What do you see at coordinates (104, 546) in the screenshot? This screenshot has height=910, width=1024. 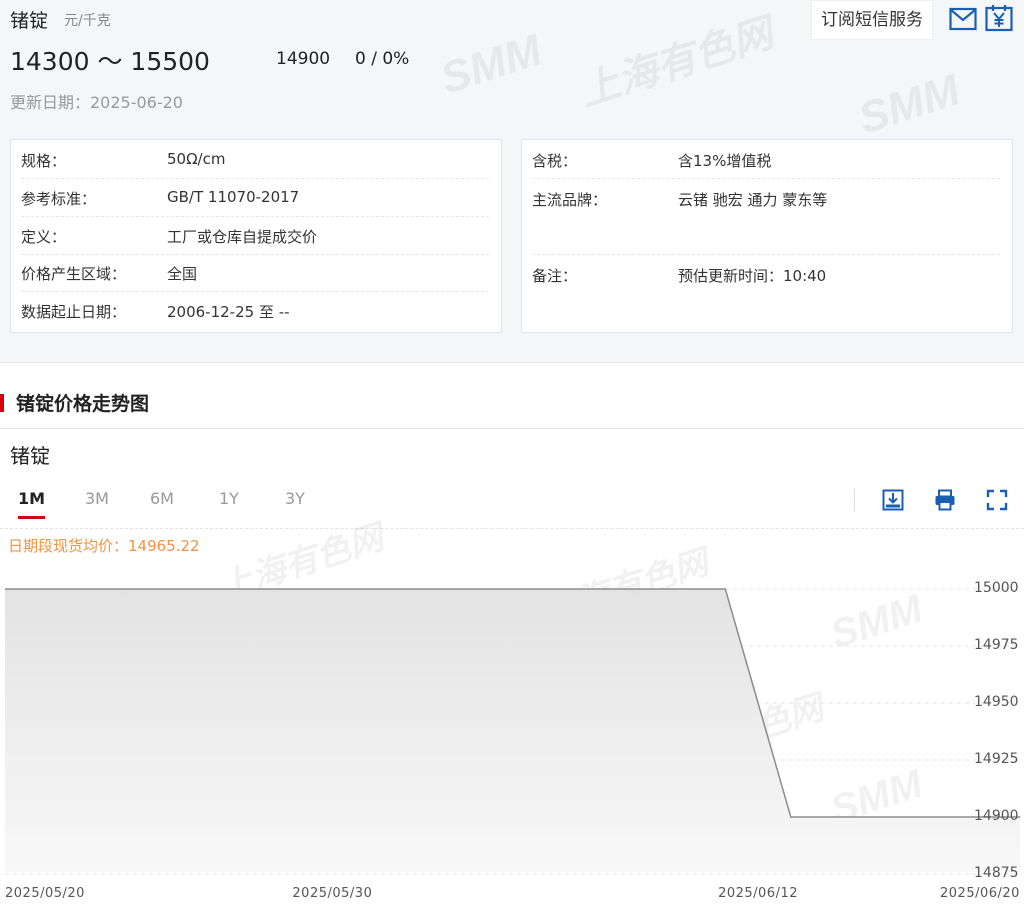 I see `period-average-price: 日期段现货均价：14965.22` at bounding box center [104, 546].